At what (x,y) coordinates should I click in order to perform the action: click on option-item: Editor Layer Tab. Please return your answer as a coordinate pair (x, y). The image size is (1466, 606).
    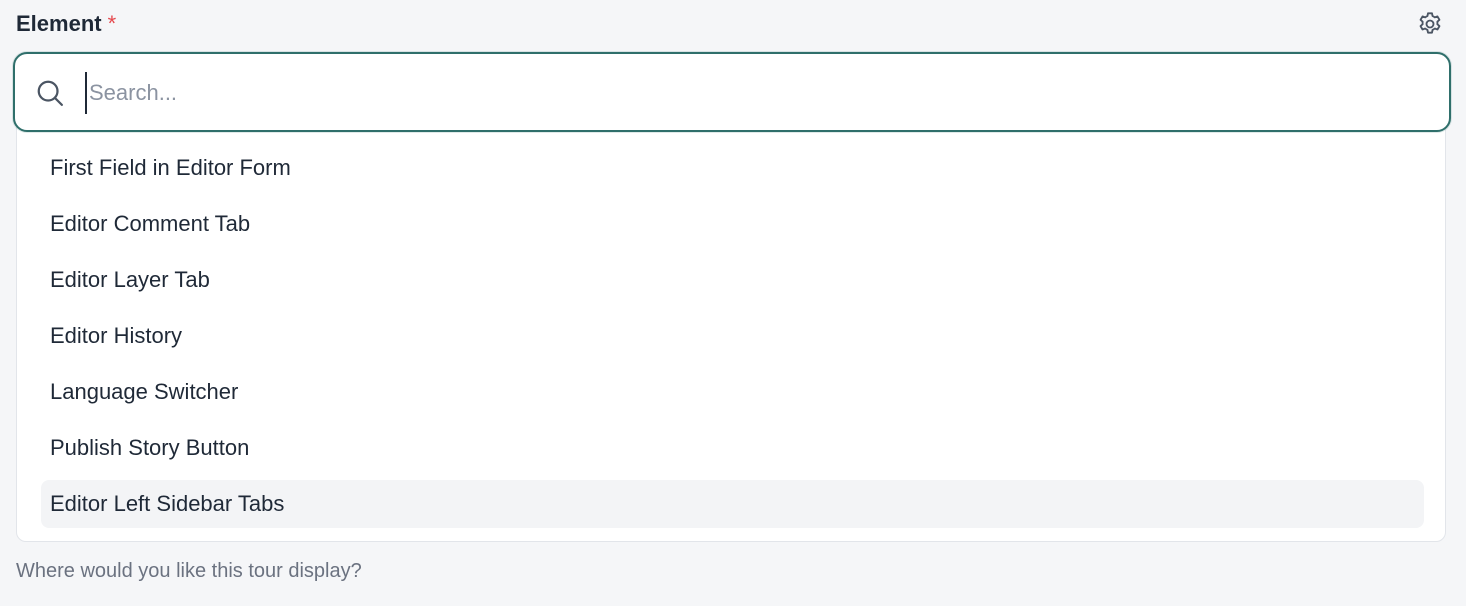
    Looking at the image, I should click on (732, 280).